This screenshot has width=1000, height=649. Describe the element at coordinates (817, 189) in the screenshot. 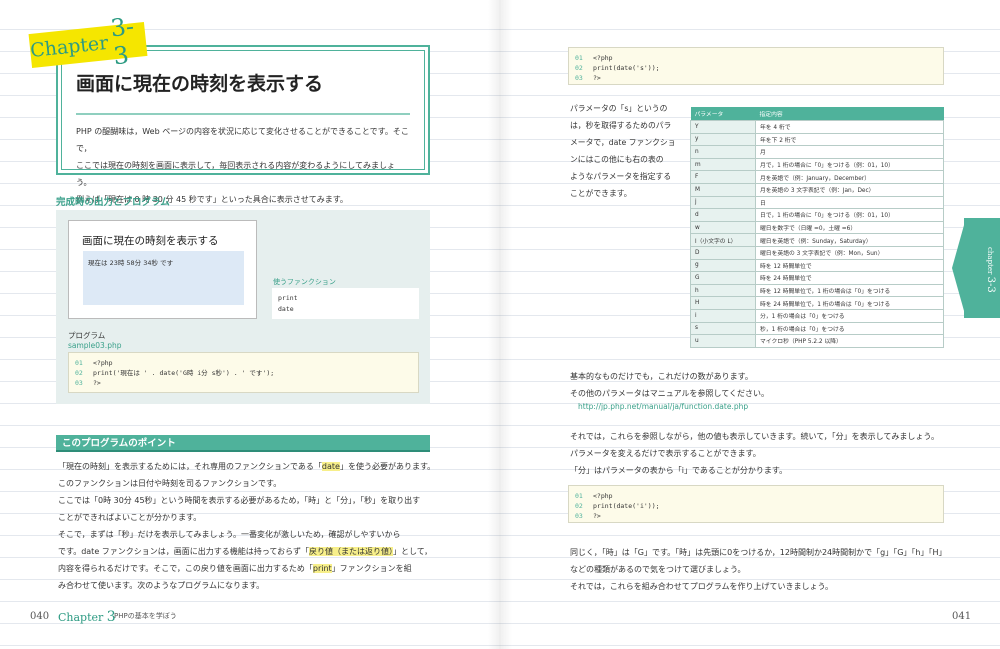

I see `table-row: M 月を英語の 3 文字表記で（例：Jan，Dec）` at that location.